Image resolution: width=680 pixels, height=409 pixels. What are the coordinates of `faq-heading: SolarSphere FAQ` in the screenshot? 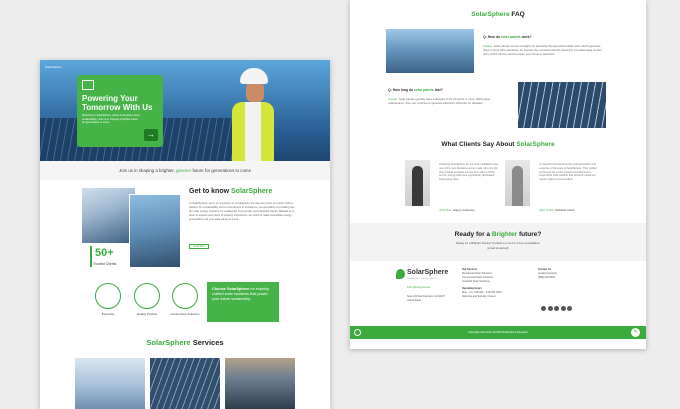 It's located at (498, 14).